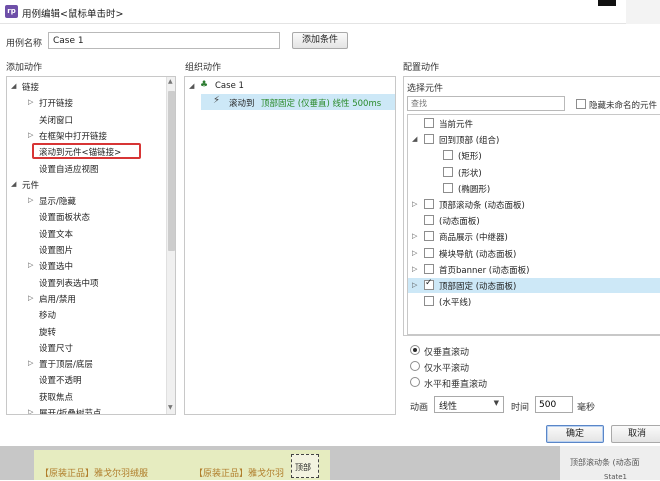  I want to click on action-item: 关闭窗口, so click(56, 120).